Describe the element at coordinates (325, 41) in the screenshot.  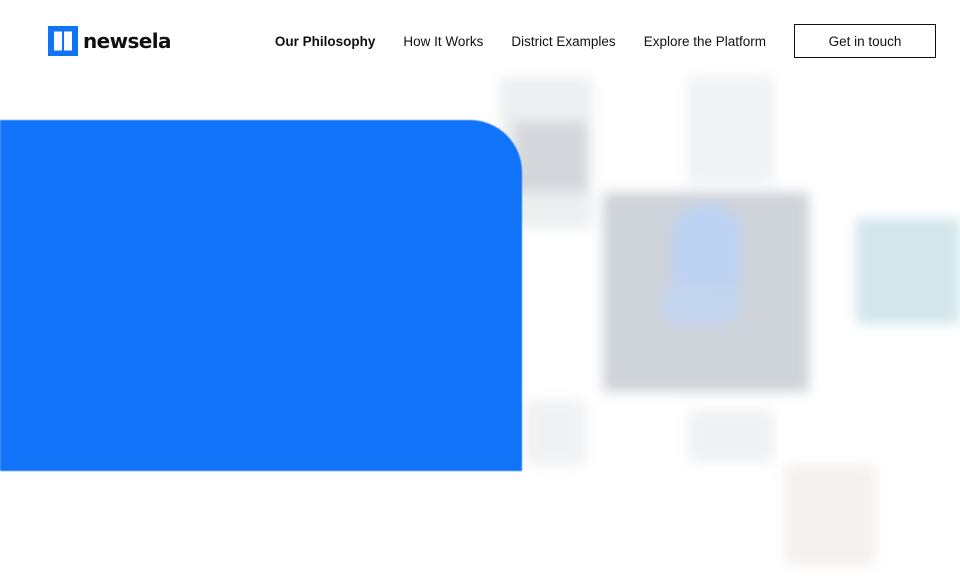
I see `nav-our-philosophy: Our Philosophy` at that location.